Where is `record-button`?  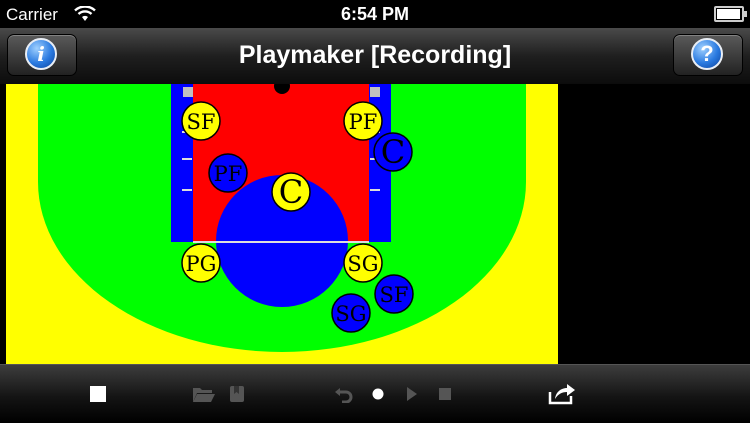
record-button is located at coordinates (378, 394).